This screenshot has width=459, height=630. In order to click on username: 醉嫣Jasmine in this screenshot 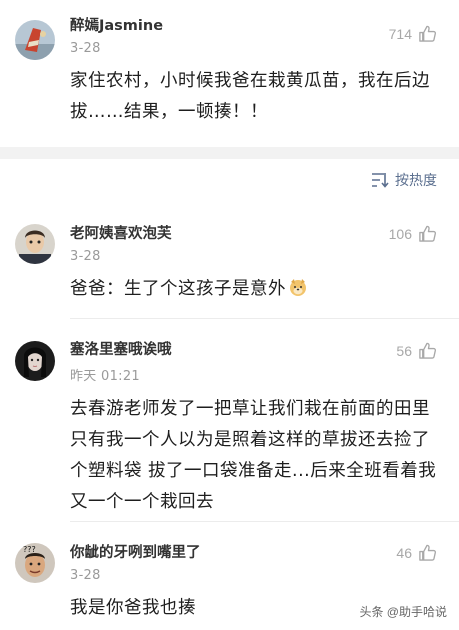, I will do `click(253, 24)`.